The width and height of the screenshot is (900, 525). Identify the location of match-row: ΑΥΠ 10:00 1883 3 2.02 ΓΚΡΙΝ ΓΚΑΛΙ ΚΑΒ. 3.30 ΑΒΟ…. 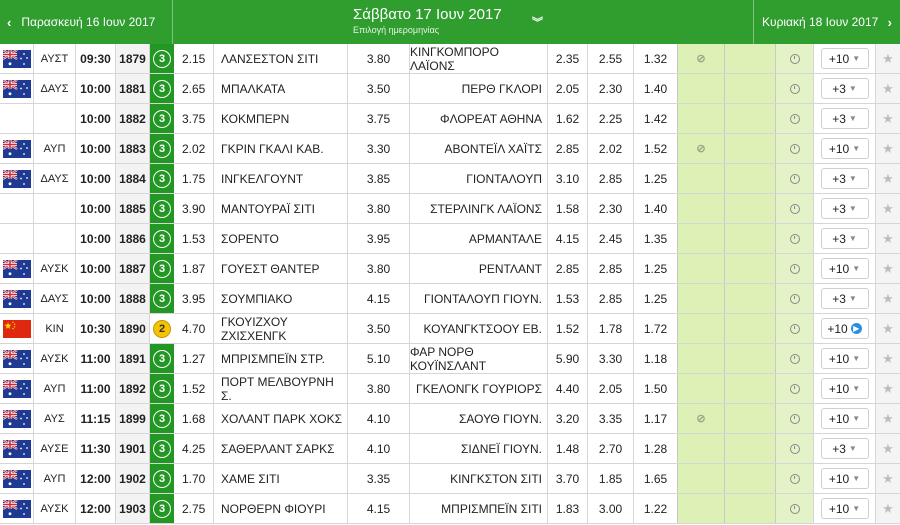
(450, 149).